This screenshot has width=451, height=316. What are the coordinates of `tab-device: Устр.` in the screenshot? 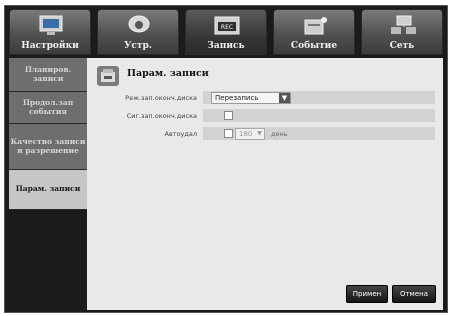 It's located at (138, 32).